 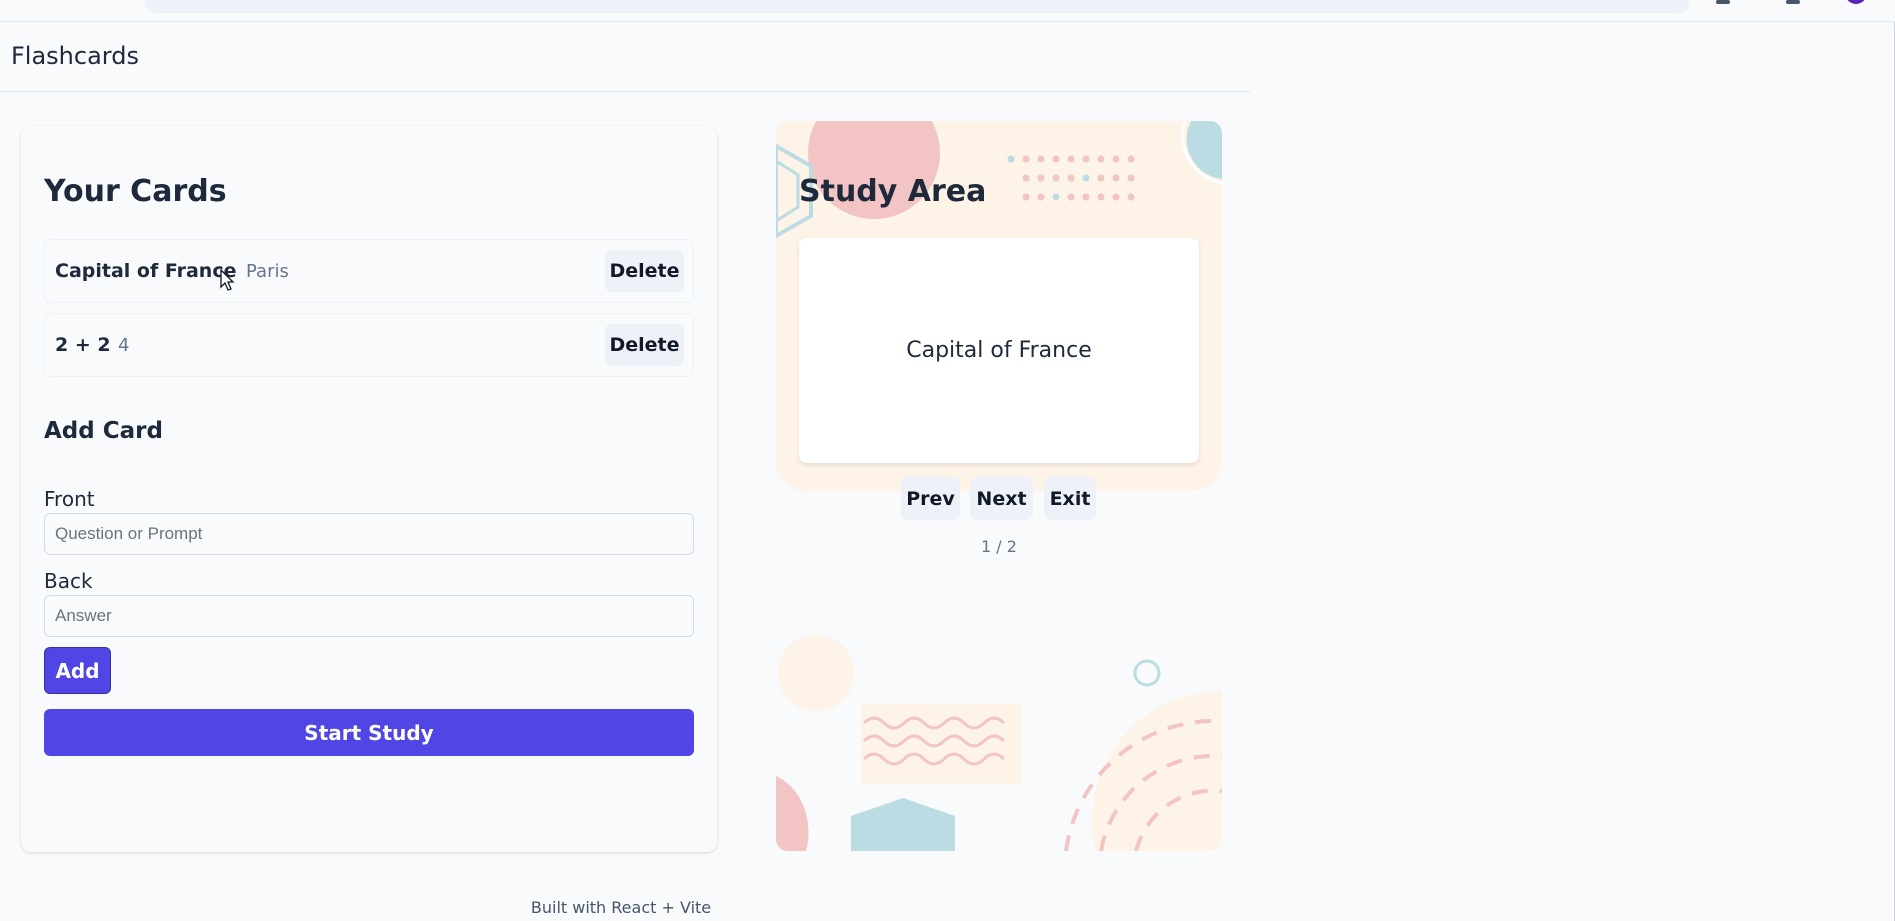 I want to click on menu-icon, so click(x=1793, y=2).